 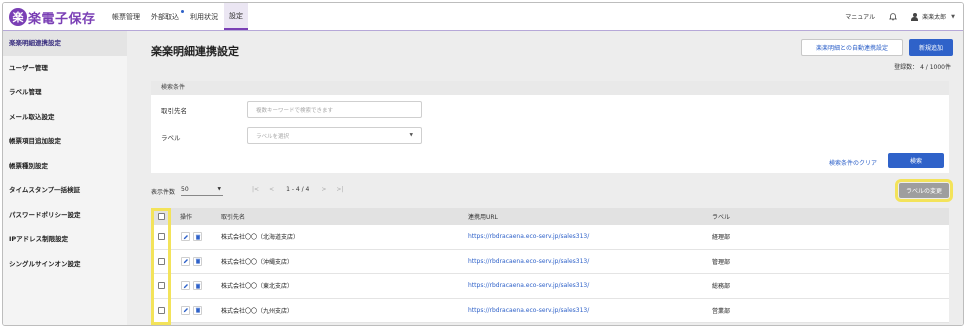 I want to click on sidebar-item-users: ユーザー管理, so click(x=65, y=68).